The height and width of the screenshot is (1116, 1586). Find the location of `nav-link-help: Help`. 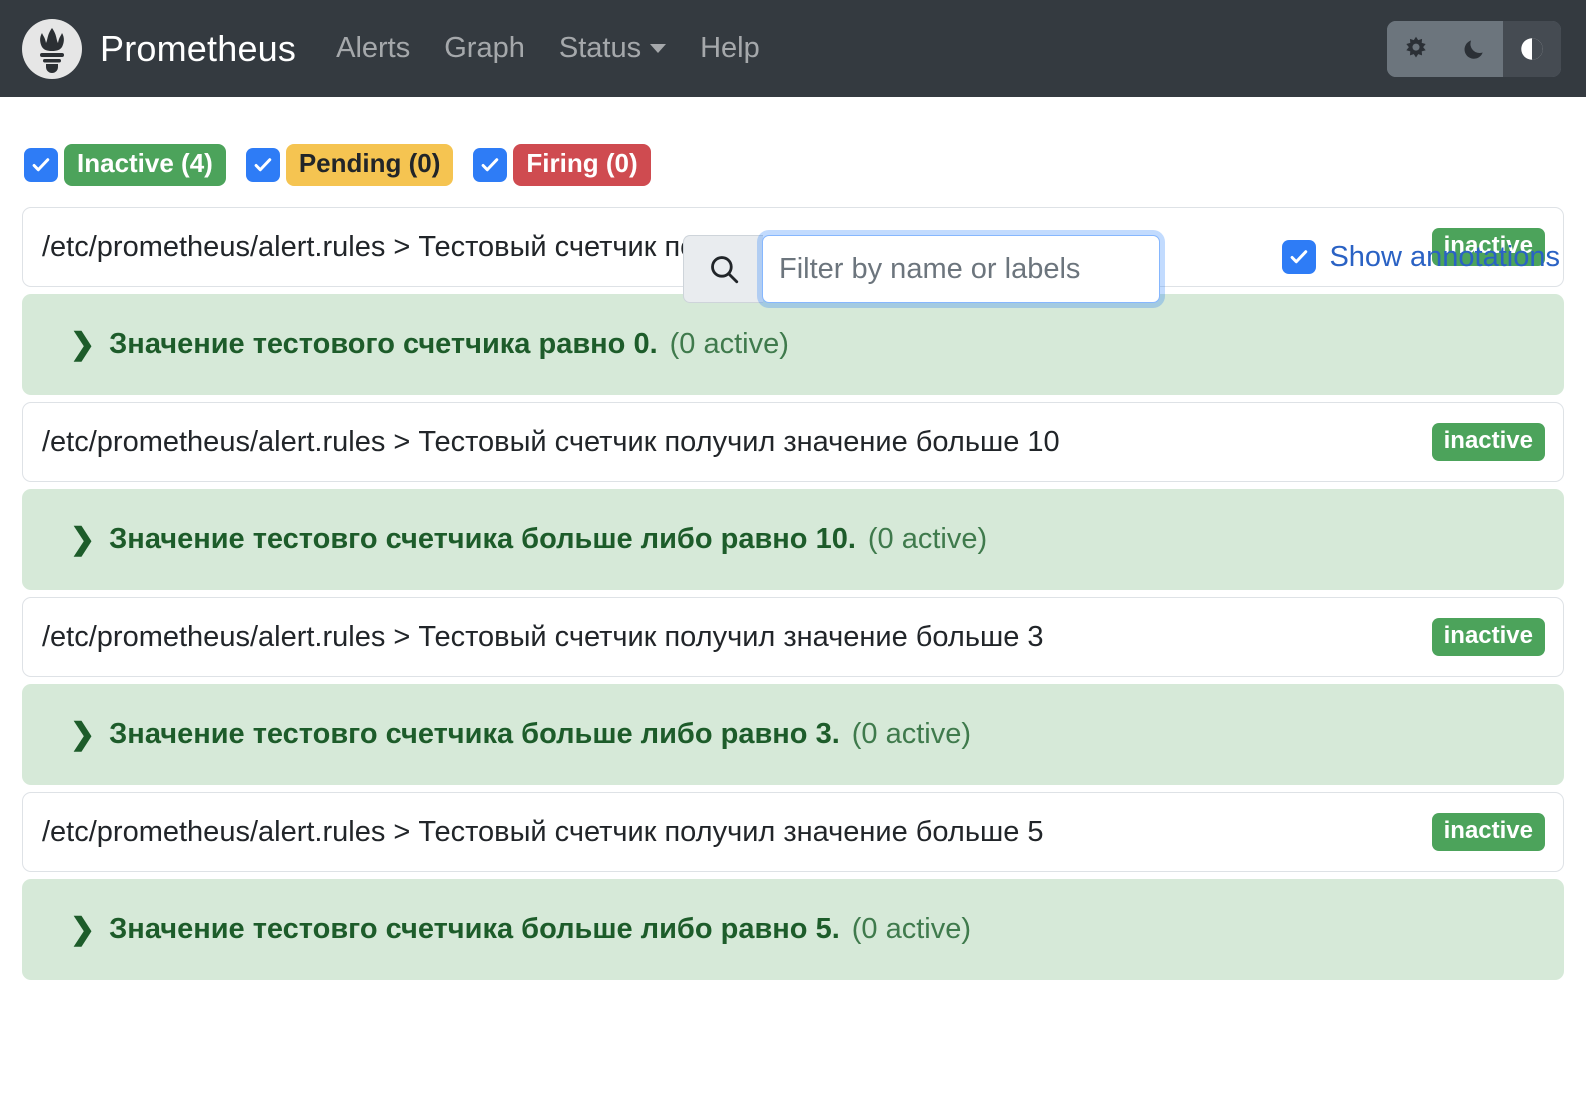

nav-link-help: Help is located at coordinates (730, 48).